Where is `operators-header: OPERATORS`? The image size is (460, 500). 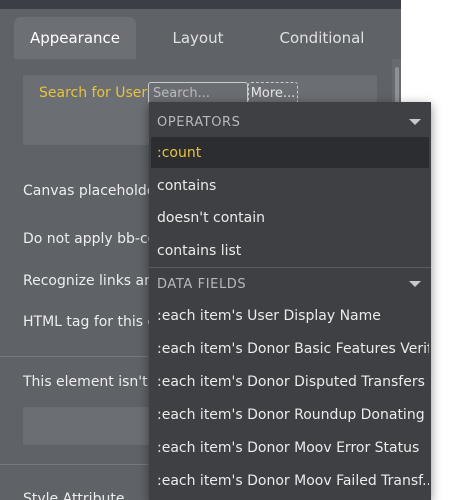
operators-header: OPERATORS is located at coordinates (290, 122).